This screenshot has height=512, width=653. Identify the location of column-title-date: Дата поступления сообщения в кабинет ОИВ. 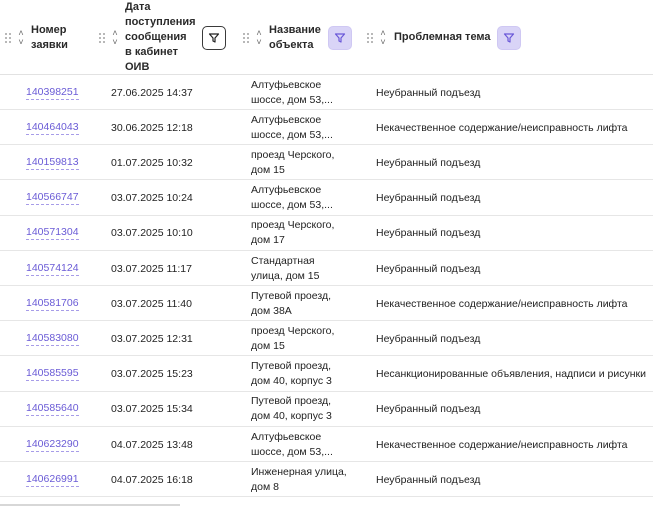
(160, 37).